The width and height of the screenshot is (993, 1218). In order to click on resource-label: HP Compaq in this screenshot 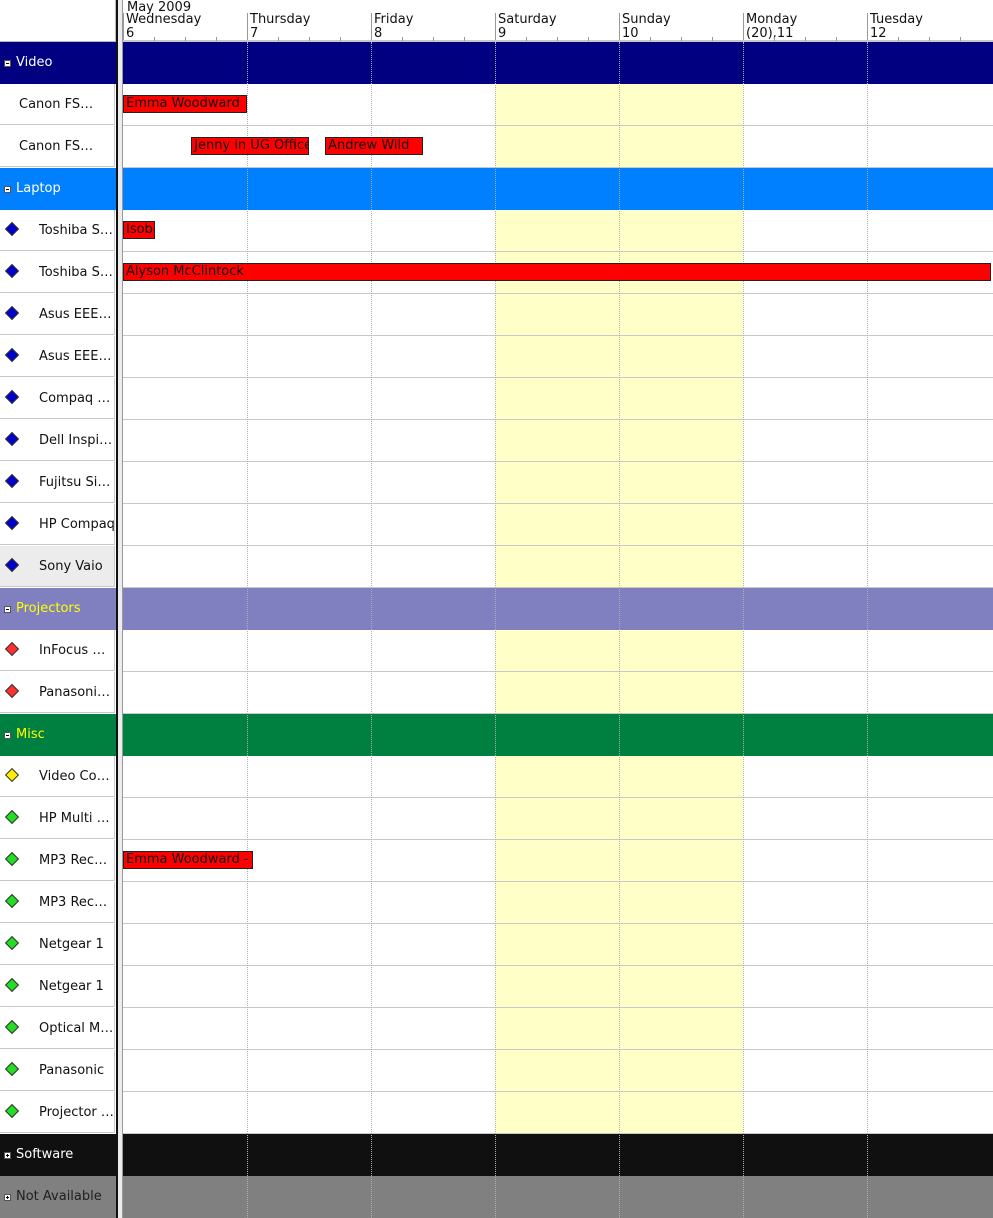, I will do `click(77, 524)`.